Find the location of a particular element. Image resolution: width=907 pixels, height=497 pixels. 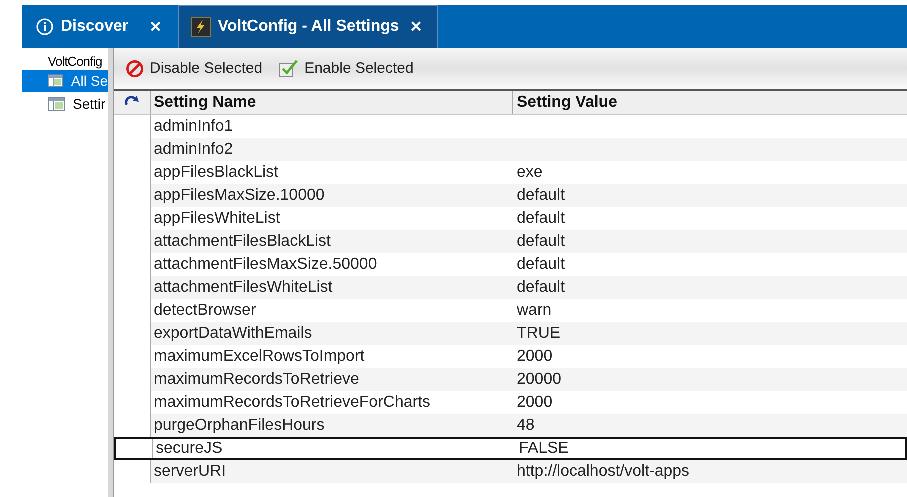

table-cell: exportDataWithEmails is located at coordinates (332, 333).